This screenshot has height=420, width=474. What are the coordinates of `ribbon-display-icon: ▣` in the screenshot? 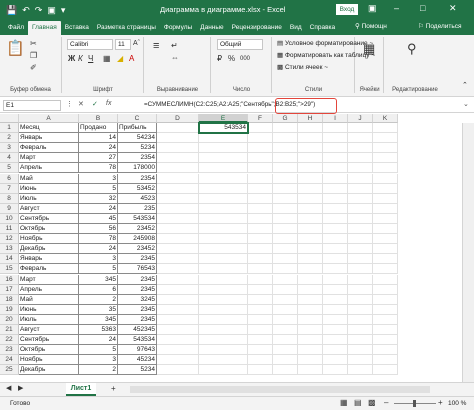 It's located at (372, 8).